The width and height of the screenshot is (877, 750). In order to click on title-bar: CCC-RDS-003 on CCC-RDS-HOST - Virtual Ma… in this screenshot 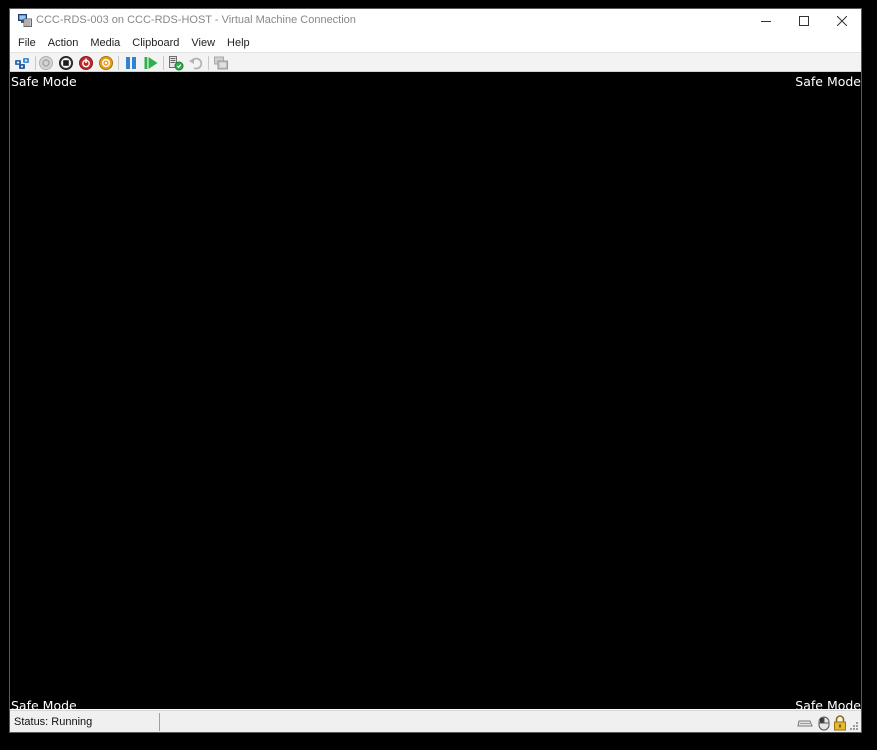, I will do `click(435, 21)`.